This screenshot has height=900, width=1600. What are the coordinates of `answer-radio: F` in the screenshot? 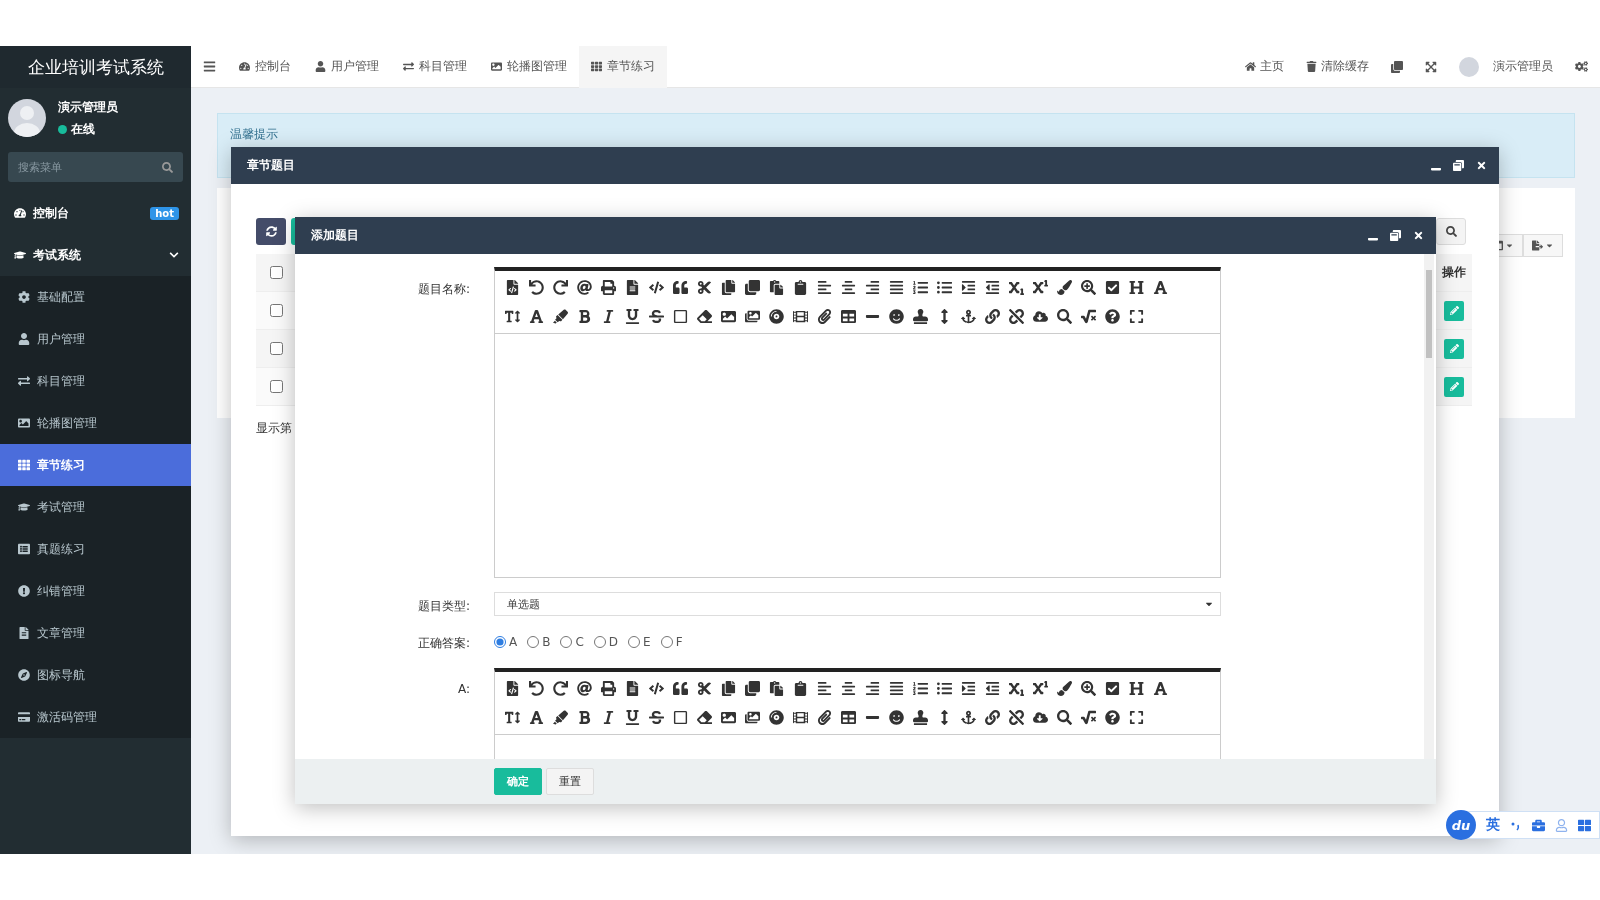 It's located at (671, 642).